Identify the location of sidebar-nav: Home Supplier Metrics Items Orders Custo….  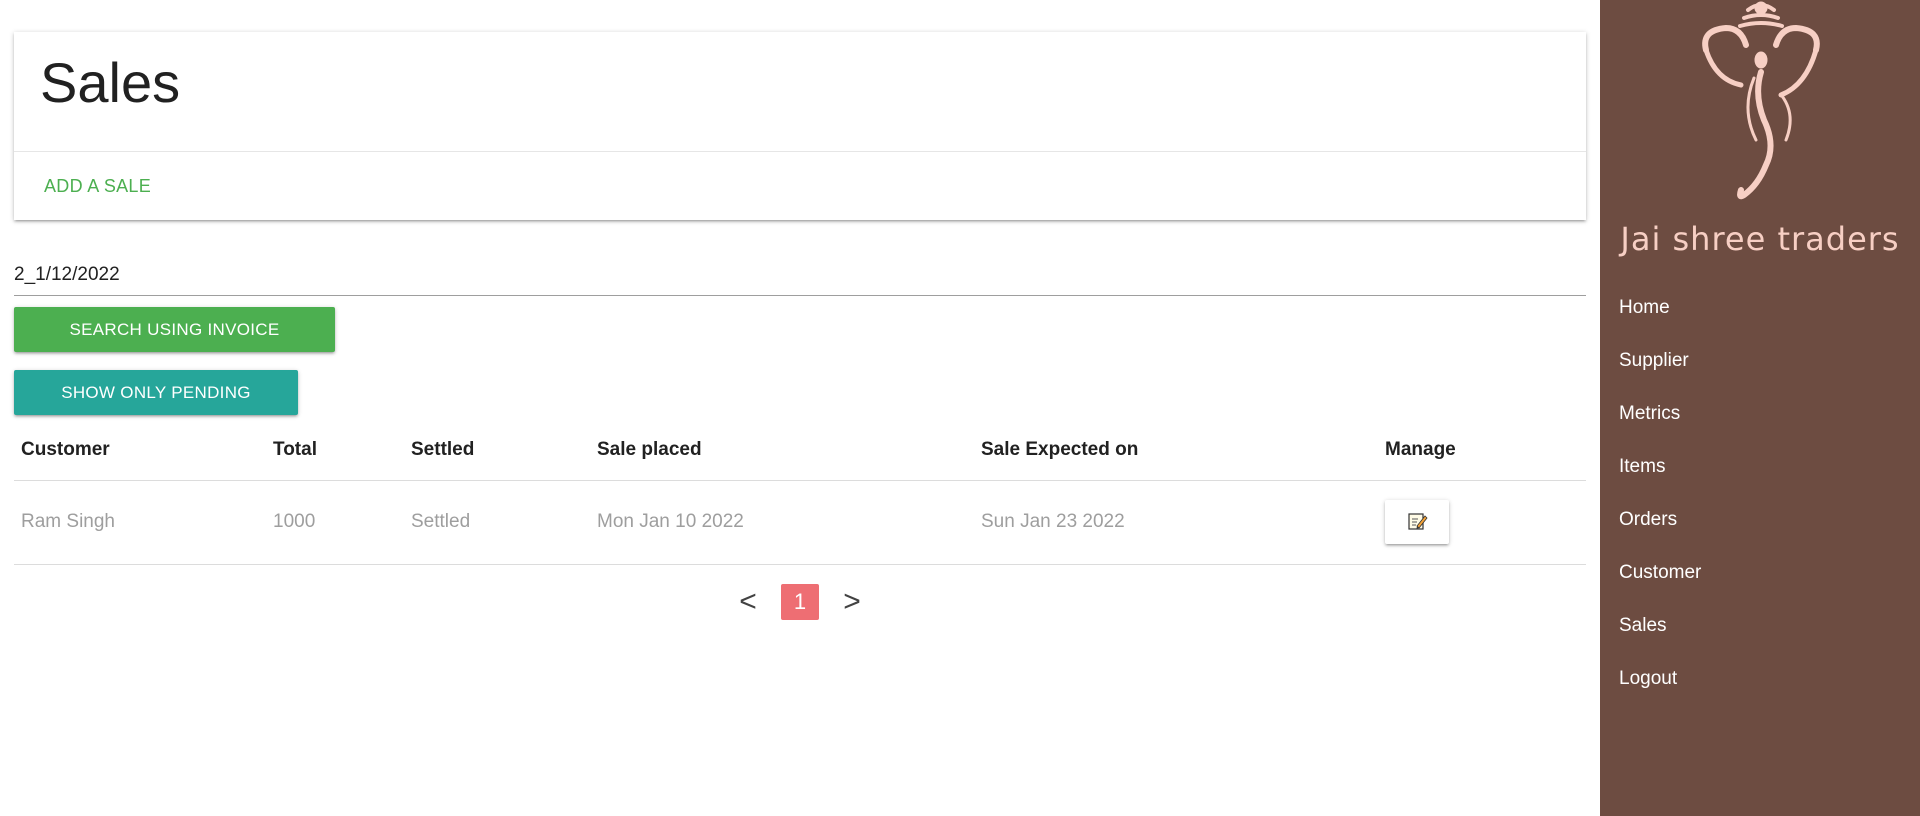
(1760, 493).